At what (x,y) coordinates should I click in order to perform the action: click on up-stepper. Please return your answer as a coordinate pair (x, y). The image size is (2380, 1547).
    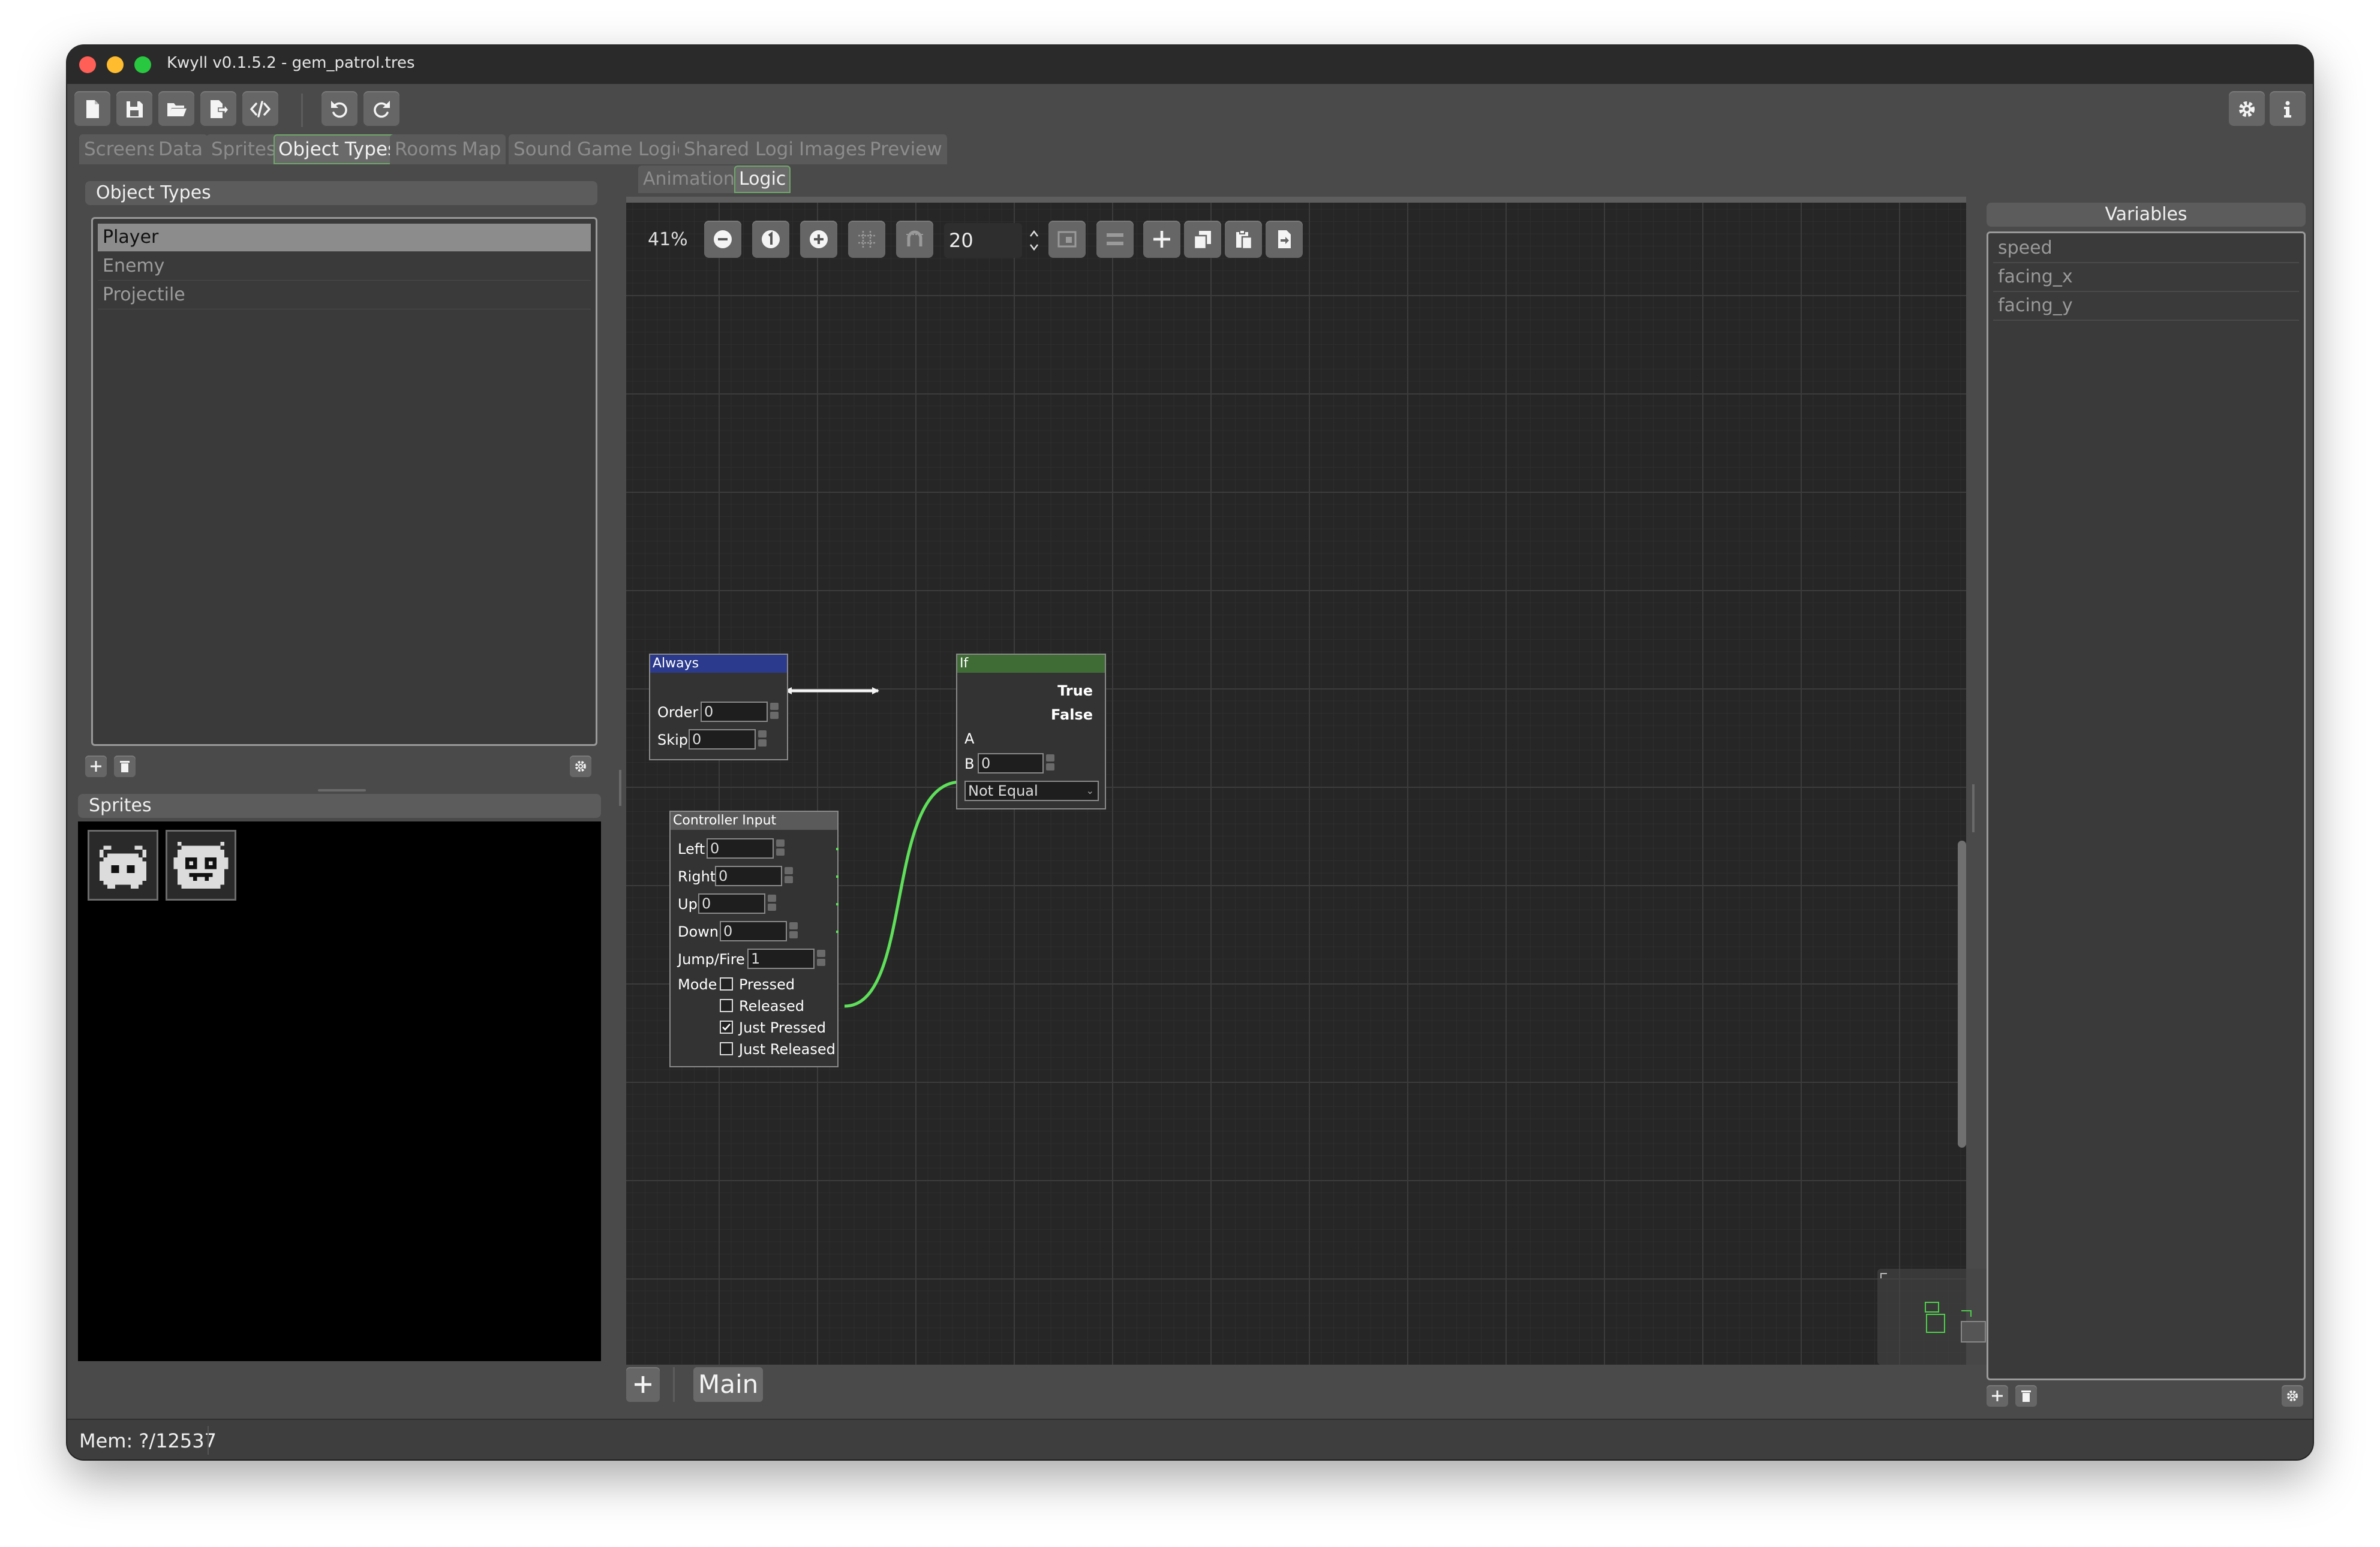
    Looking at the image, I should click on (772, 903).